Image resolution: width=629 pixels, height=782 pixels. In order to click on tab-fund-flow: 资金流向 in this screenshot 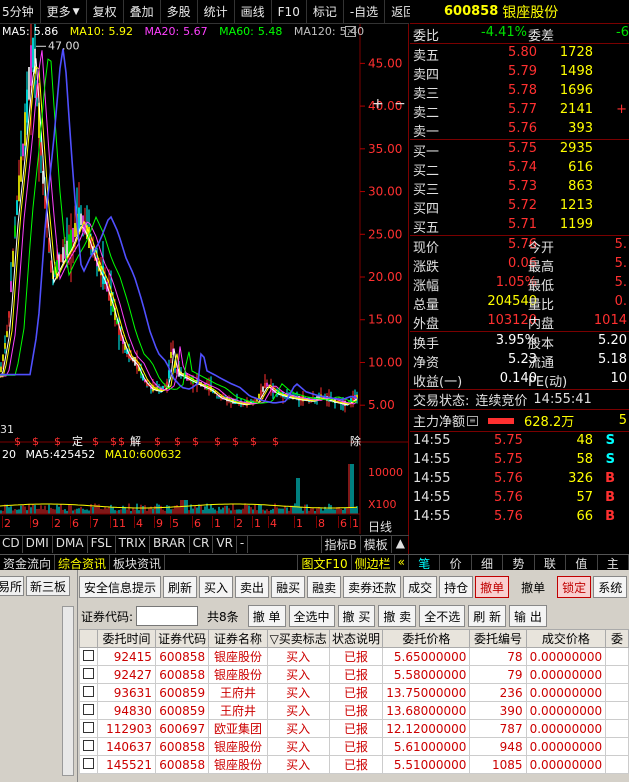, I will do `click(28, 563)`.